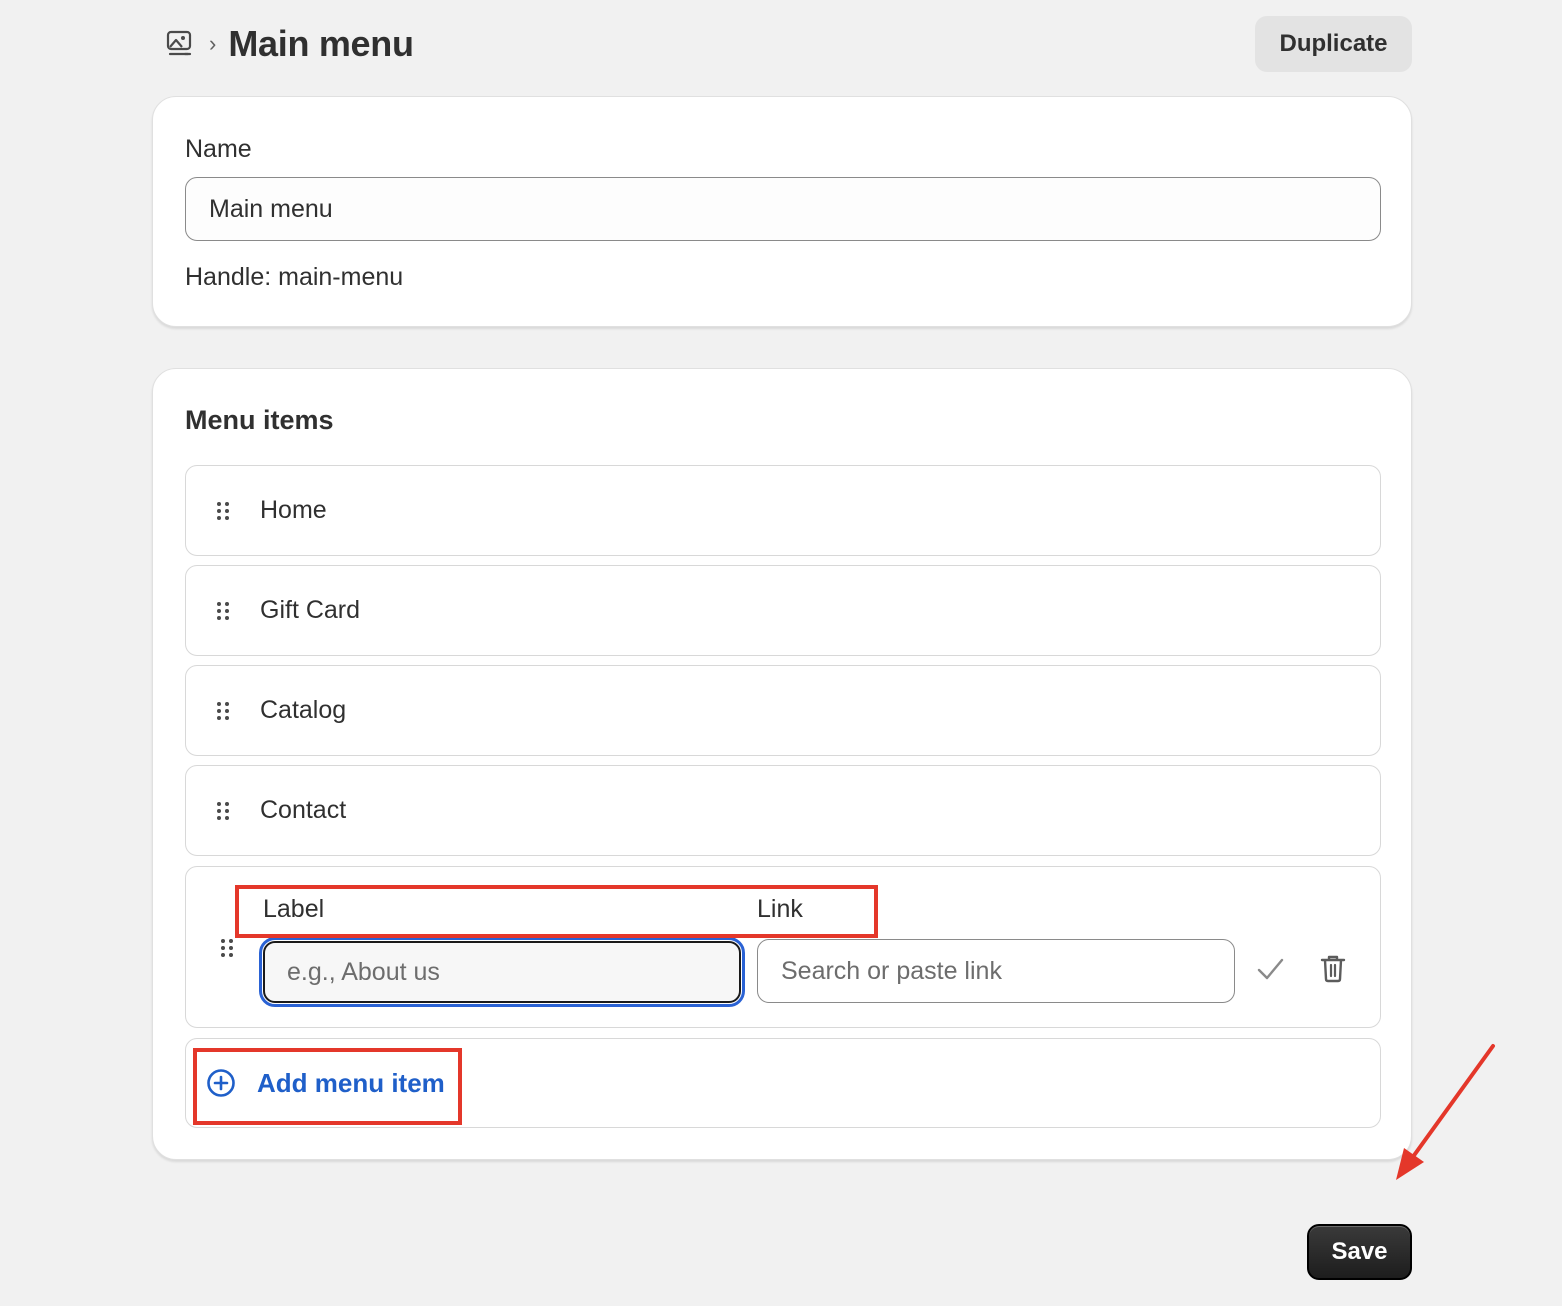 This screenshot has width=1562, height=1306. I want to click on label-column-header: Label, so click(294, 909).